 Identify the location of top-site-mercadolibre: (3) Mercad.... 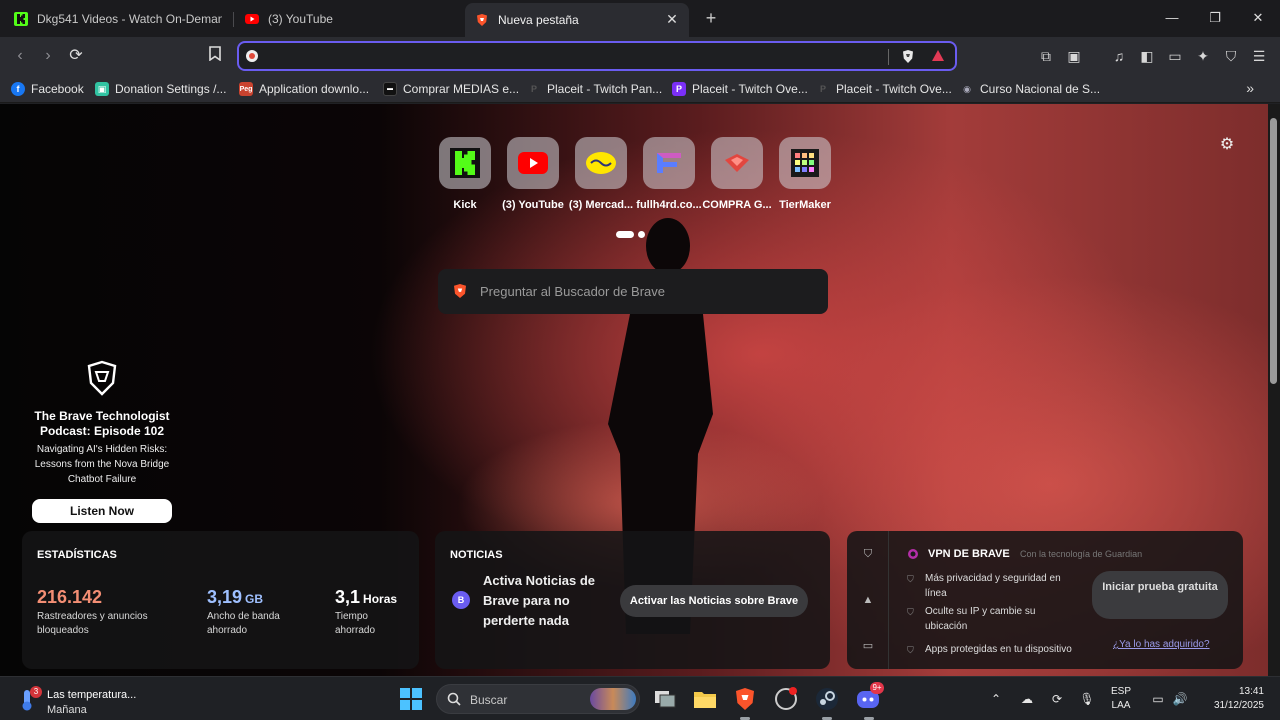
(601, 174).